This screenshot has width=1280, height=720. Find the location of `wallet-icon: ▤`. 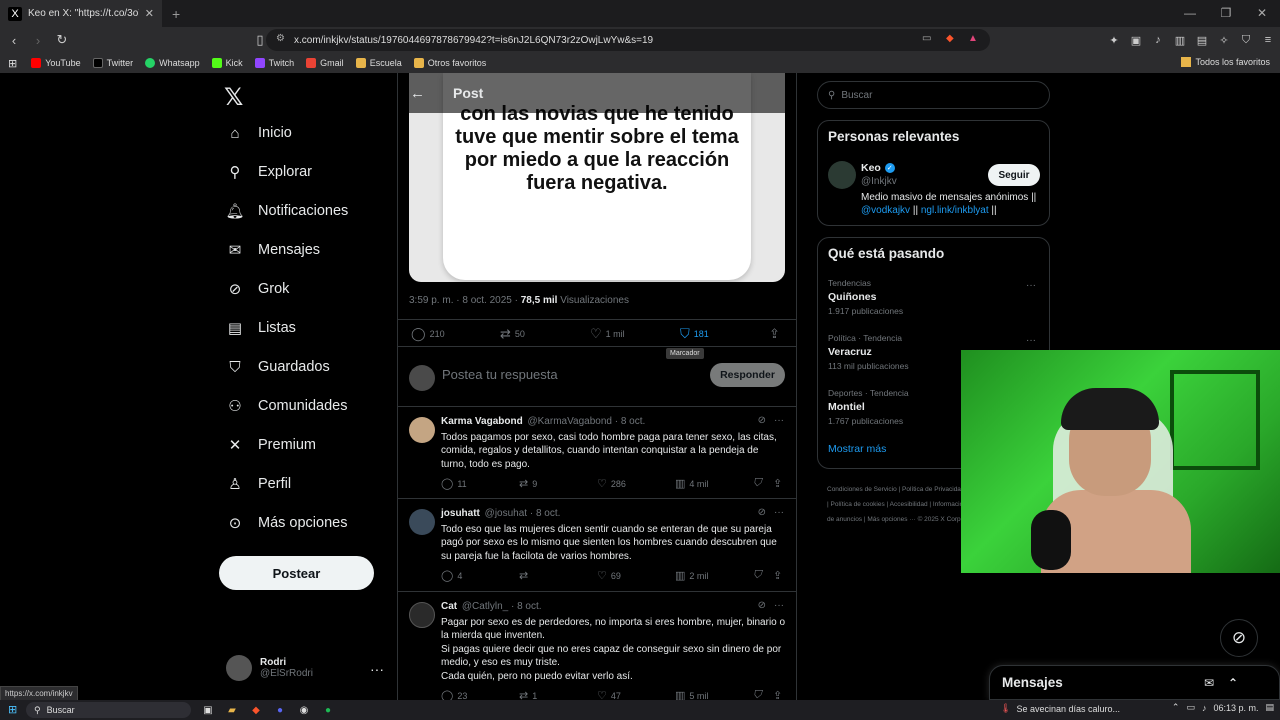

wallet-icon: ▤ is located at coordinates (1202, 40).